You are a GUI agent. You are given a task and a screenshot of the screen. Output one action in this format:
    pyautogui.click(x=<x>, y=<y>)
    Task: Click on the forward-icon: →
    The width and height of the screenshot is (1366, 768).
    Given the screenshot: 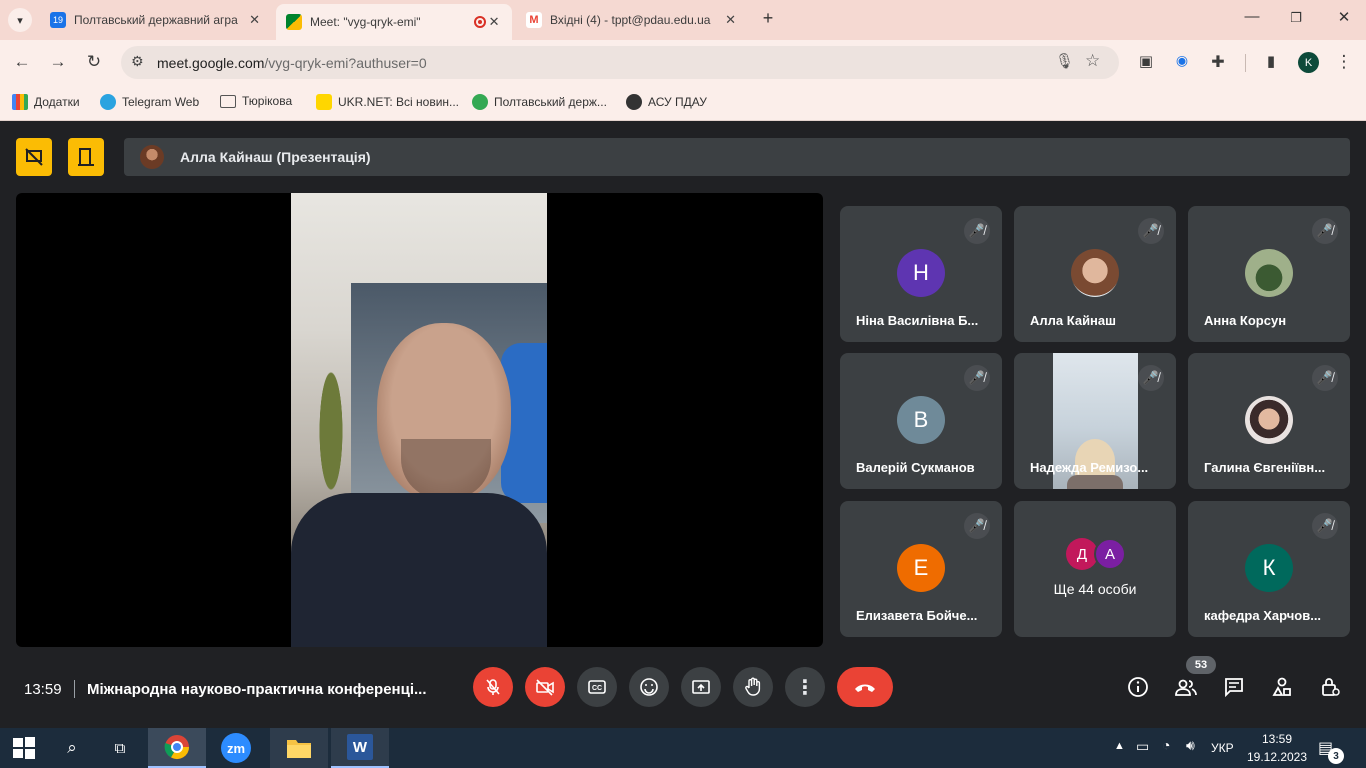 What is the action you would take?
    pyautogui.click(x=58, y=62)
    